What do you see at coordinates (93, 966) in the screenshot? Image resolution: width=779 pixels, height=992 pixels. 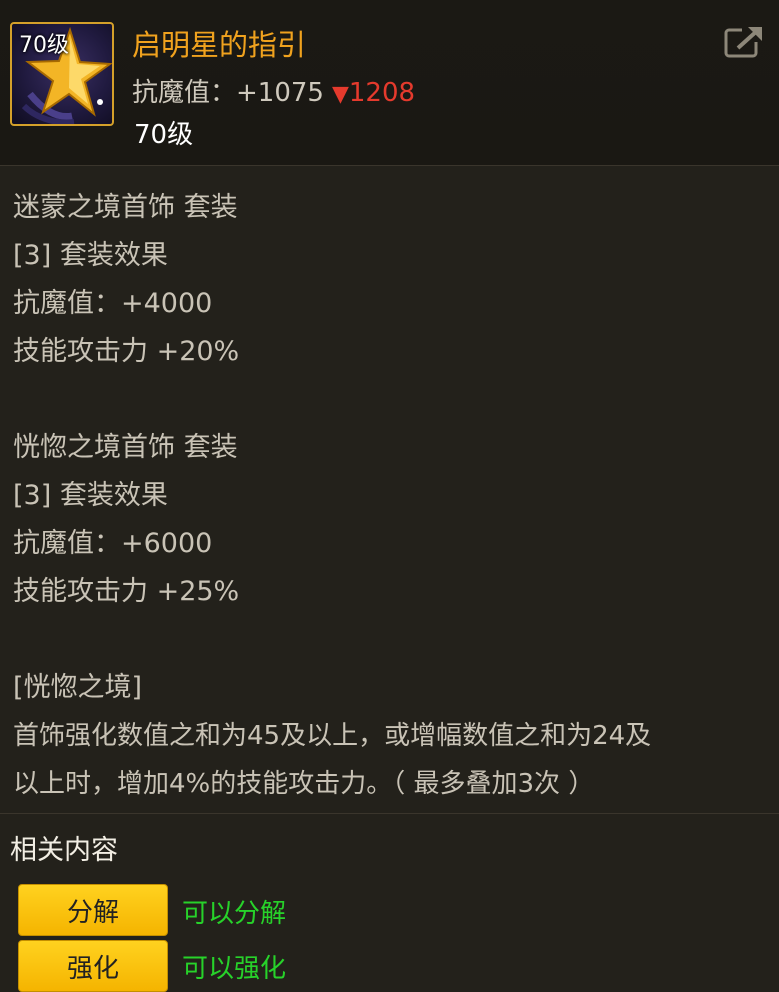 I see `enhance-button: 强化` at bounding box center [93, 966].